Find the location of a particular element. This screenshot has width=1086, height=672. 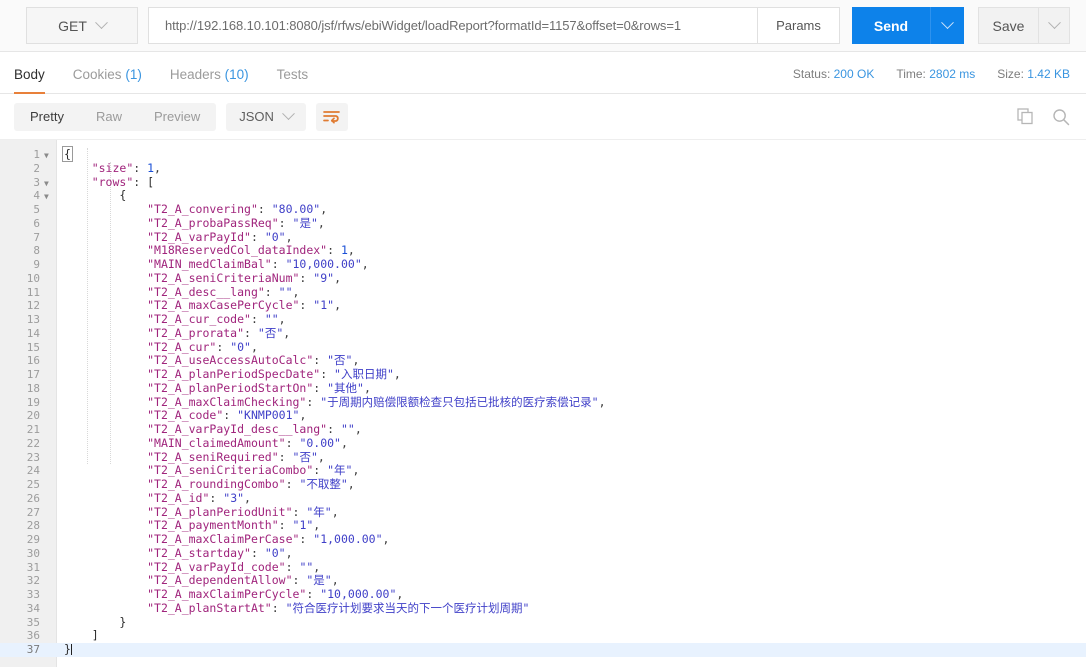

code-line: 1 ▼ { is located at coordinates (543, 154).